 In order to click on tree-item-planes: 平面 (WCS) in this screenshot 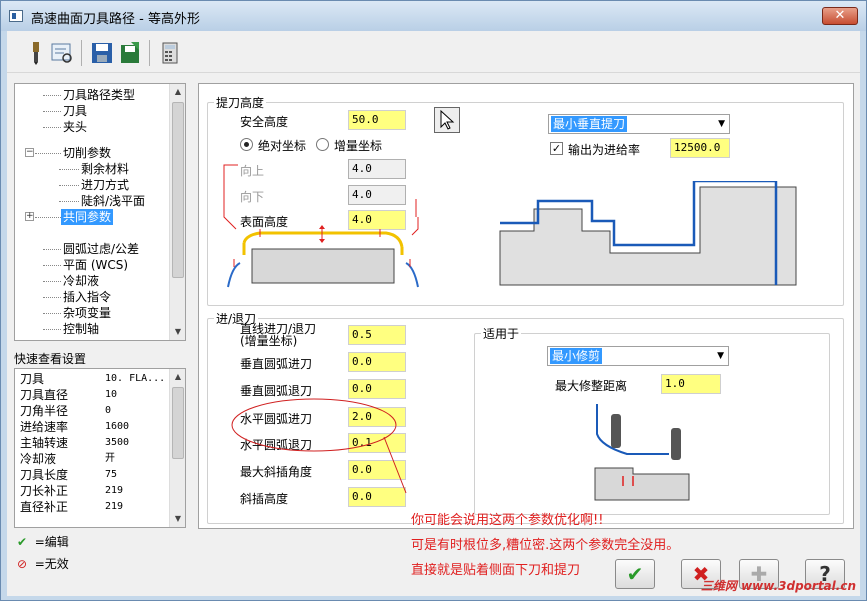, I will do `click(95, 265)`.